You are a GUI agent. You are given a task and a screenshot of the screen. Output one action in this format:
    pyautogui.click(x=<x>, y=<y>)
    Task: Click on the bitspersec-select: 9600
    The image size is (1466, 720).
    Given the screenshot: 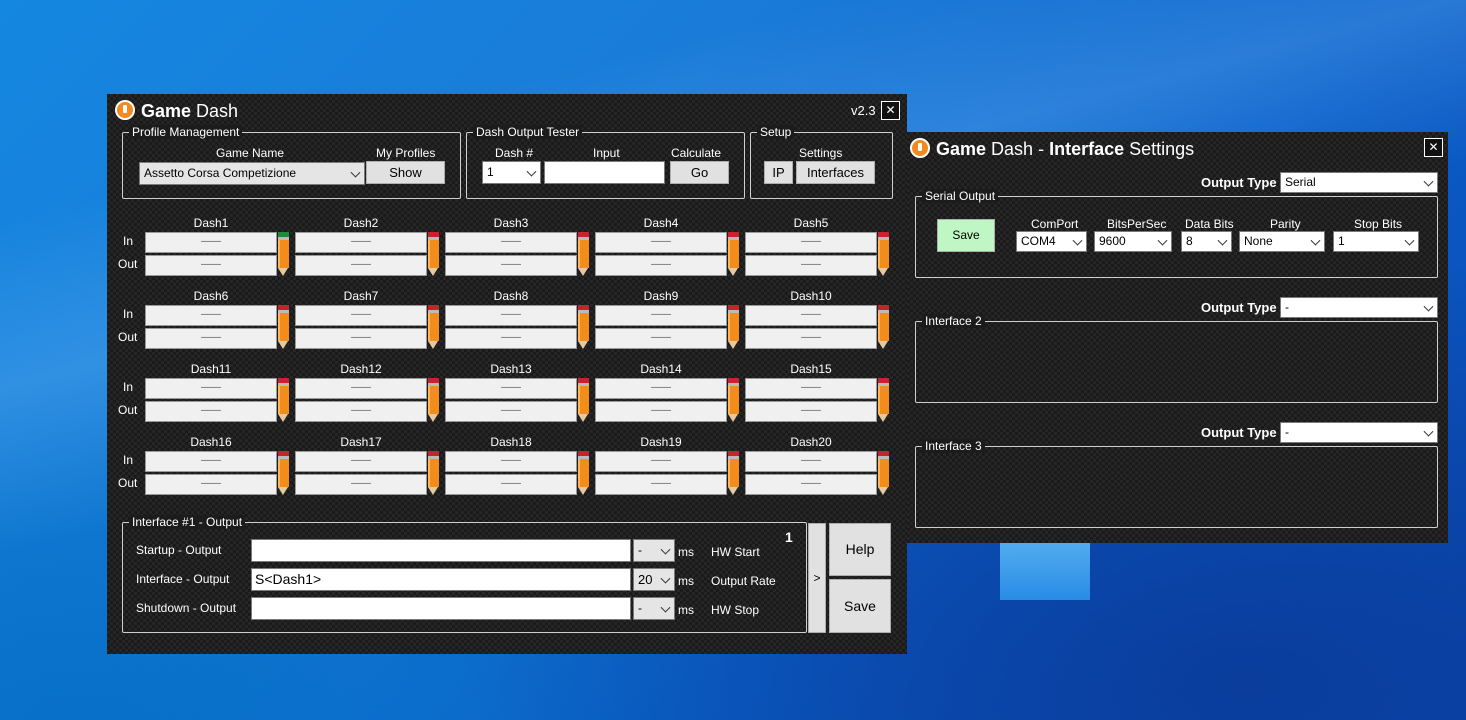 What is the action you would take?
    pyautogui.click(x=1133, y=241)
    